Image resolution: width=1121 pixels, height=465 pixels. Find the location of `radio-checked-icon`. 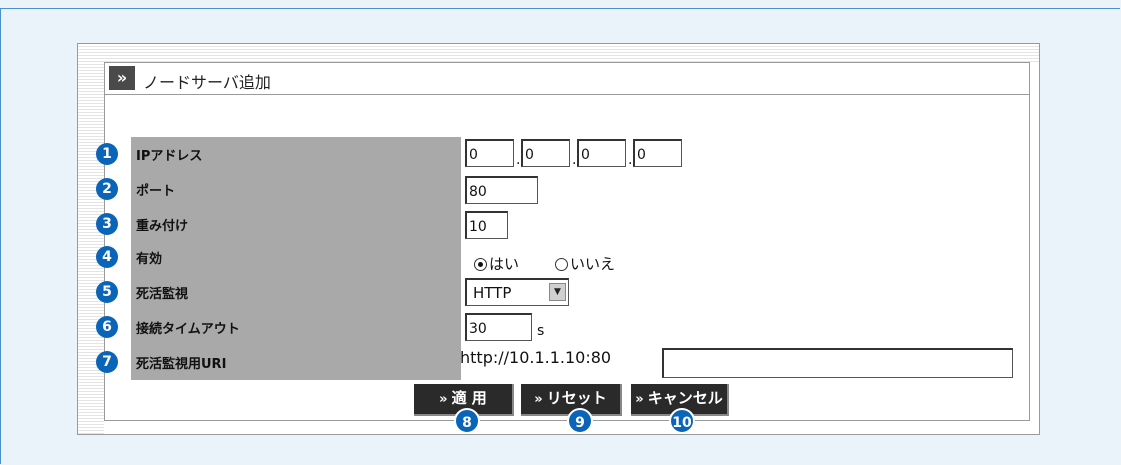

radio-checked-icon is located at coordinates (480, 264).